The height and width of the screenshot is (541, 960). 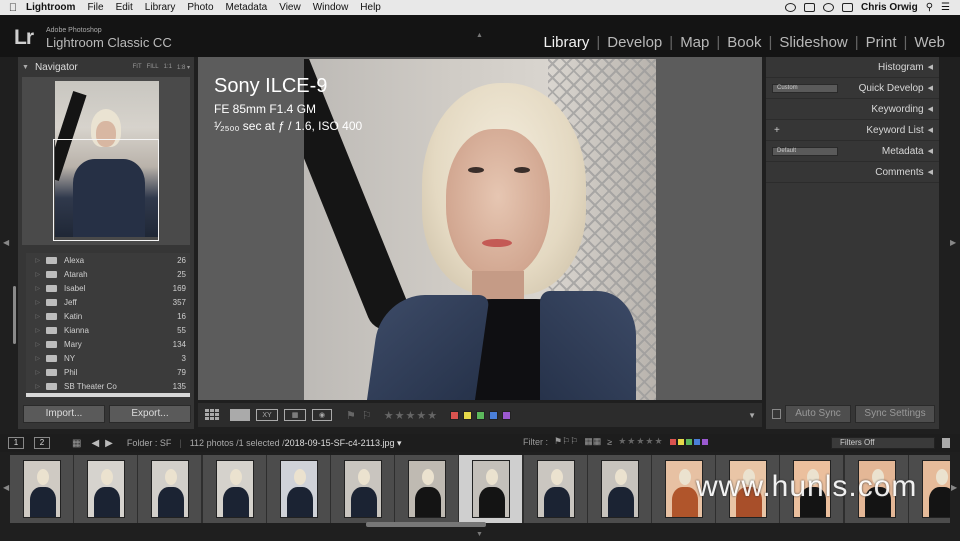 What do you see at coordinates (883, 443) in the screenshot?
I see `filter-preset-select: Filters Off` at bounding box center [883, 443].